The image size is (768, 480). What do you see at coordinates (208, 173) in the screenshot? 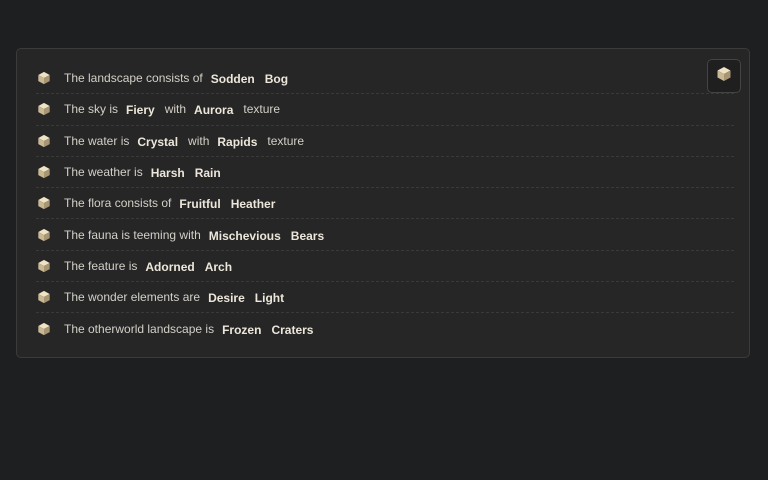
I see `keyword-option: Rain` at bounding box center [208, 173].